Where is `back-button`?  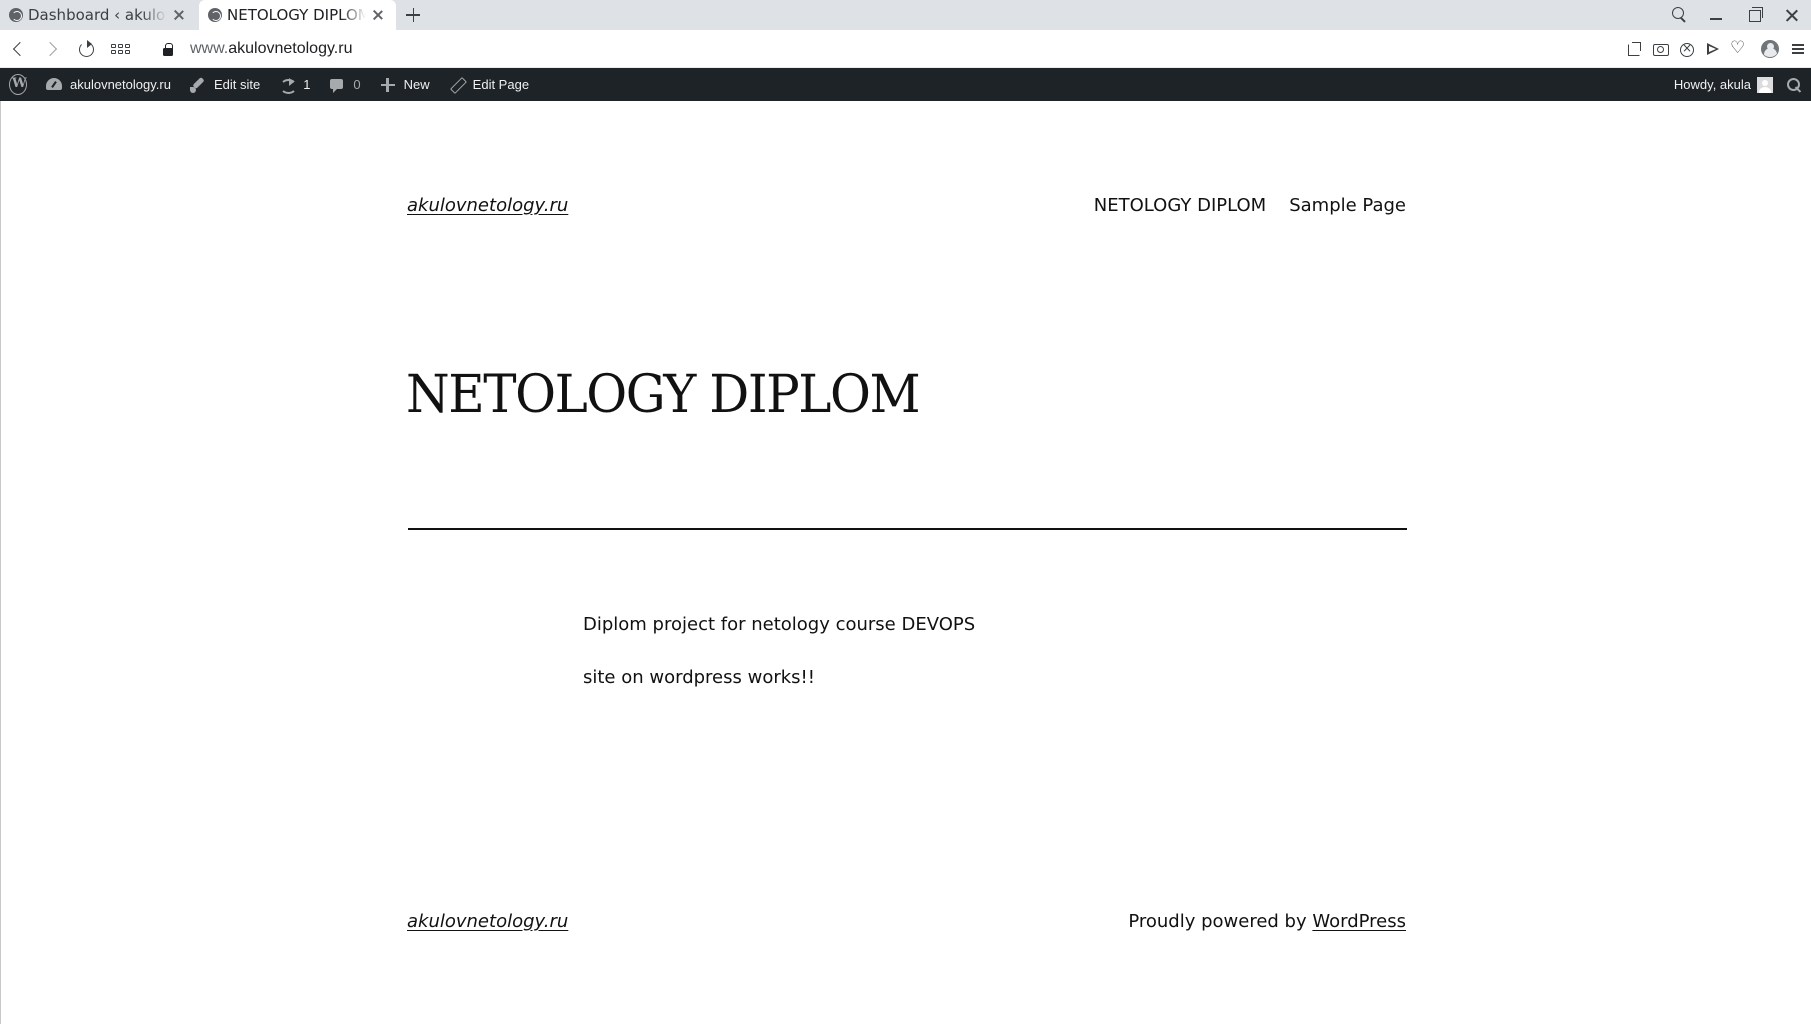 back-button is located at coordinates (18, 49).